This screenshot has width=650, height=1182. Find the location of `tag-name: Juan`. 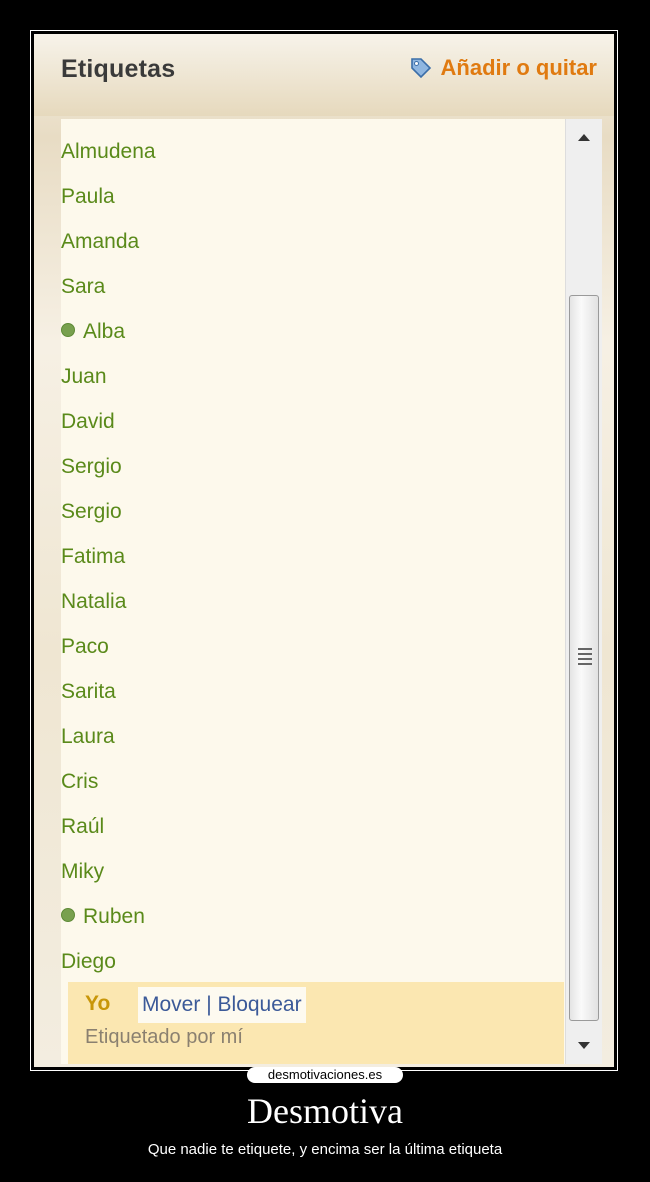

tag-name: Juan is located at coordinates (84, 376).